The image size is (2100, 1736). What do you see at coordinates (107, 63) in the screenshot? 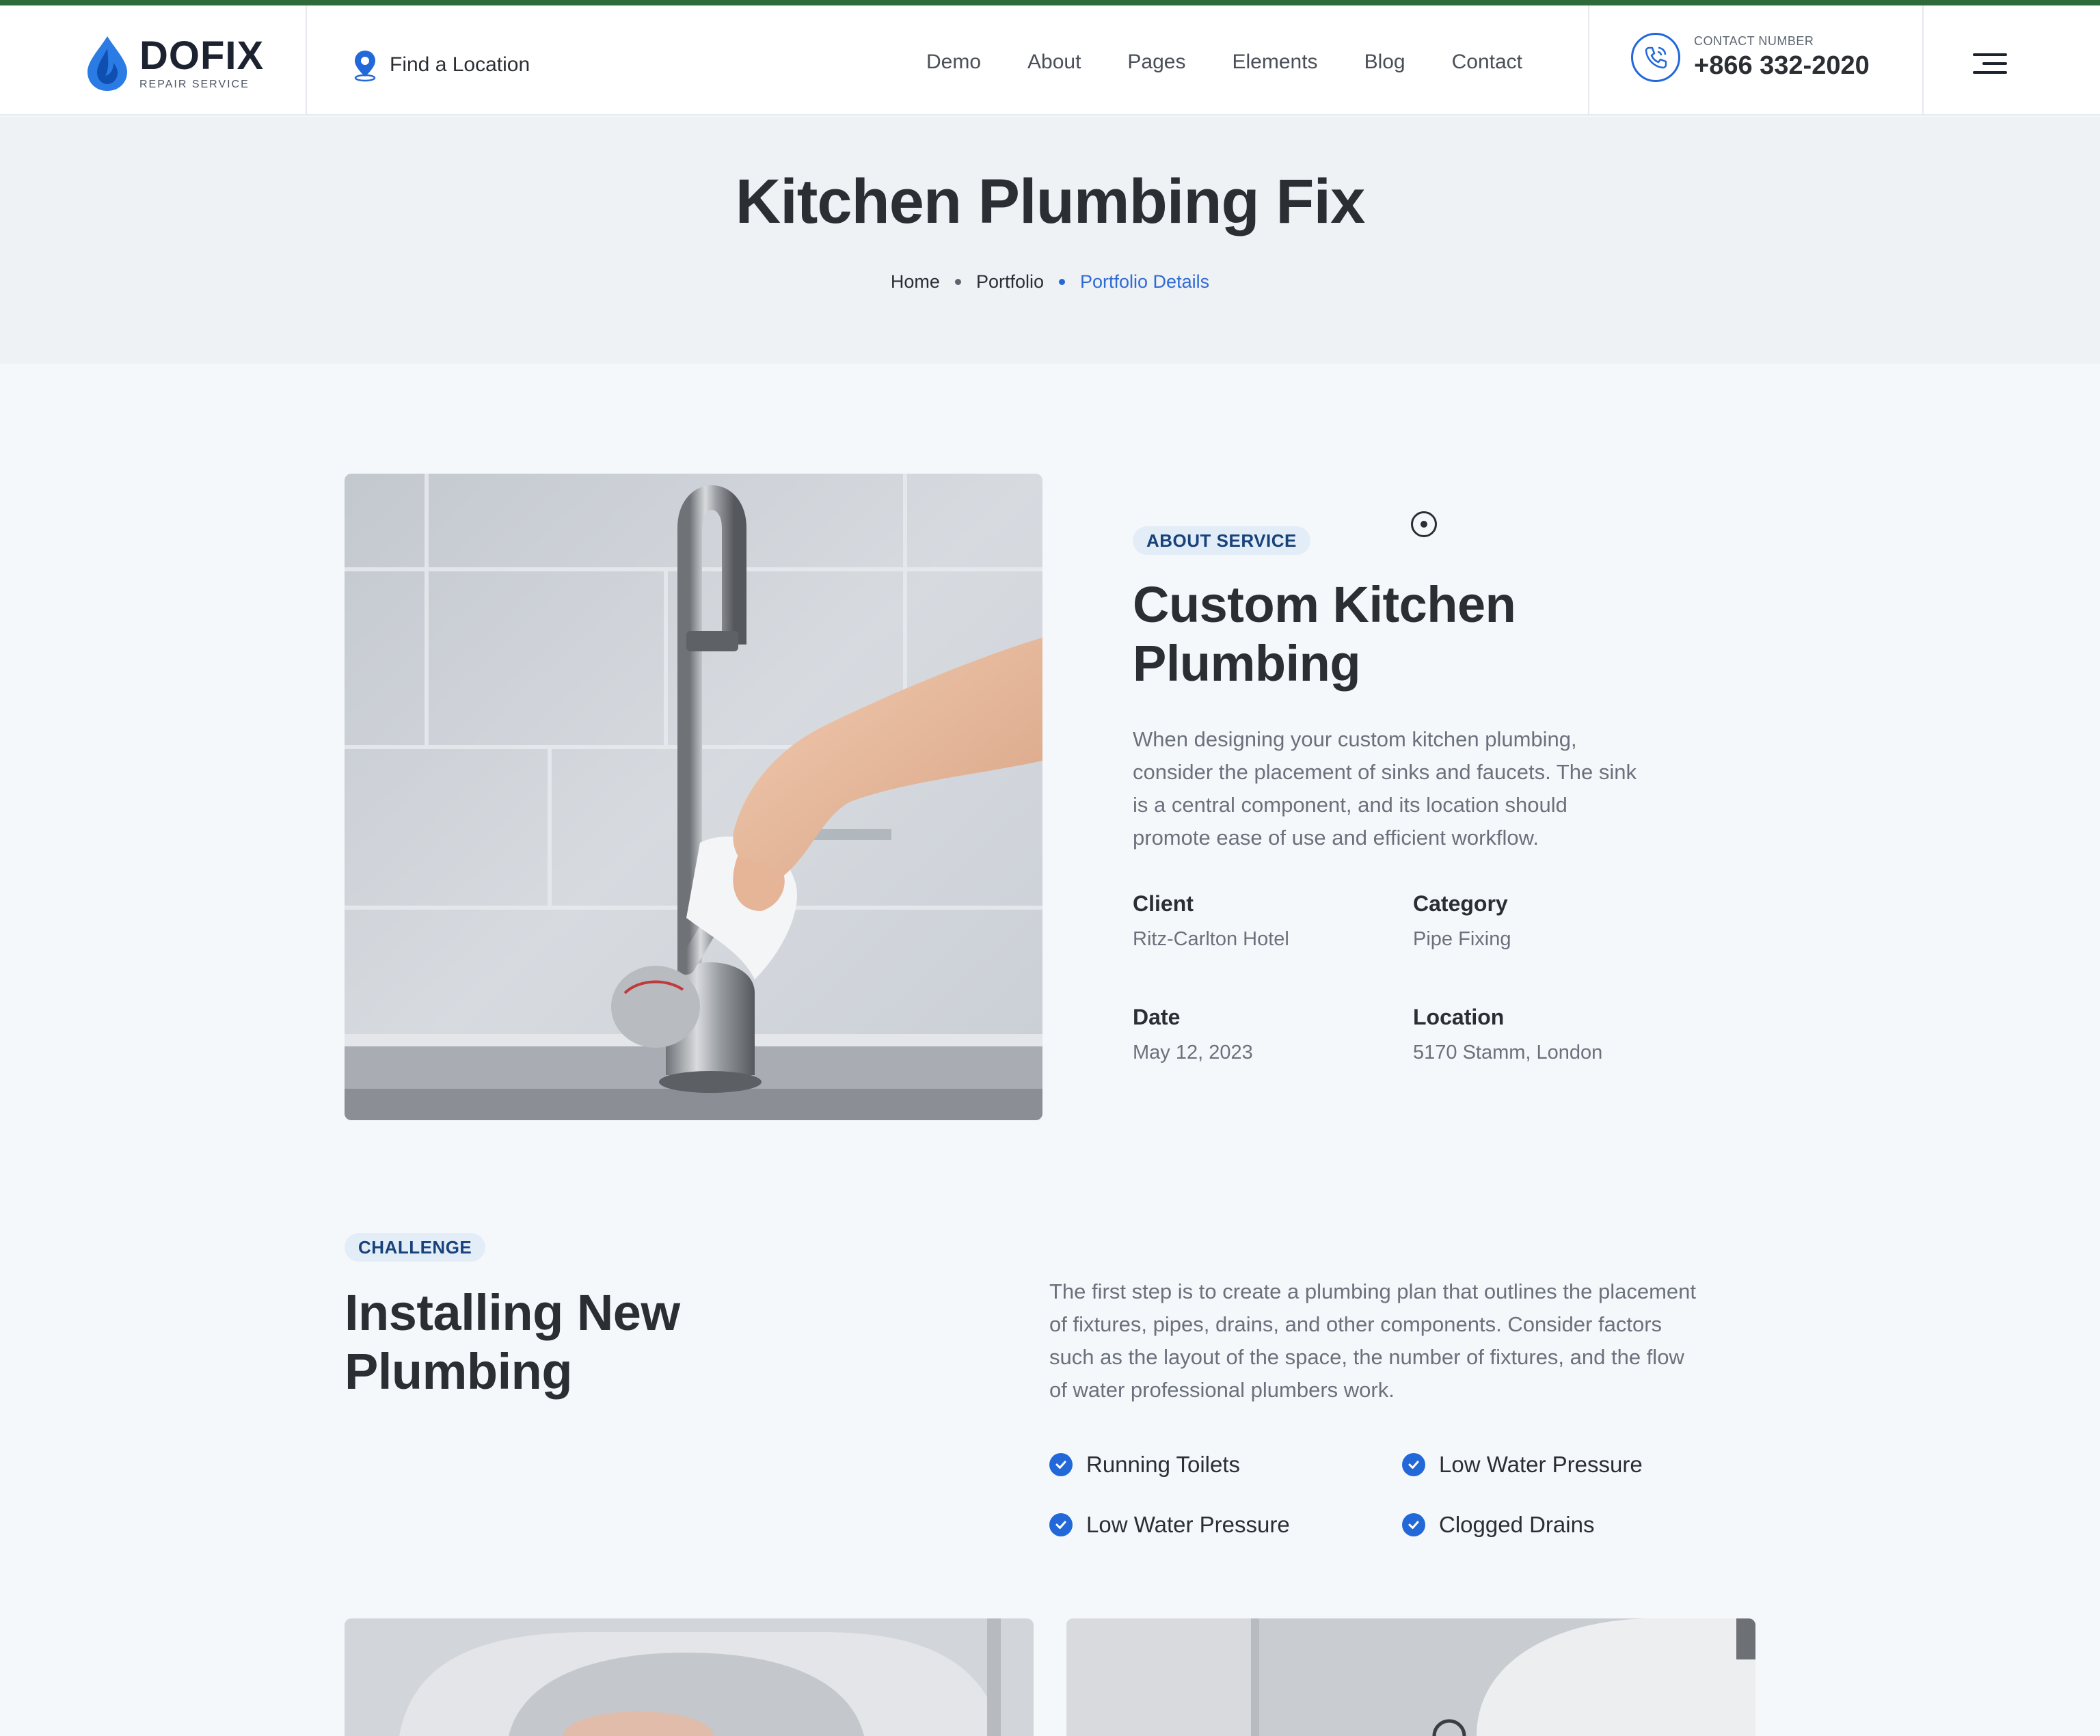
I see `droplet-logo-icon` at bounding box center [107, 63].